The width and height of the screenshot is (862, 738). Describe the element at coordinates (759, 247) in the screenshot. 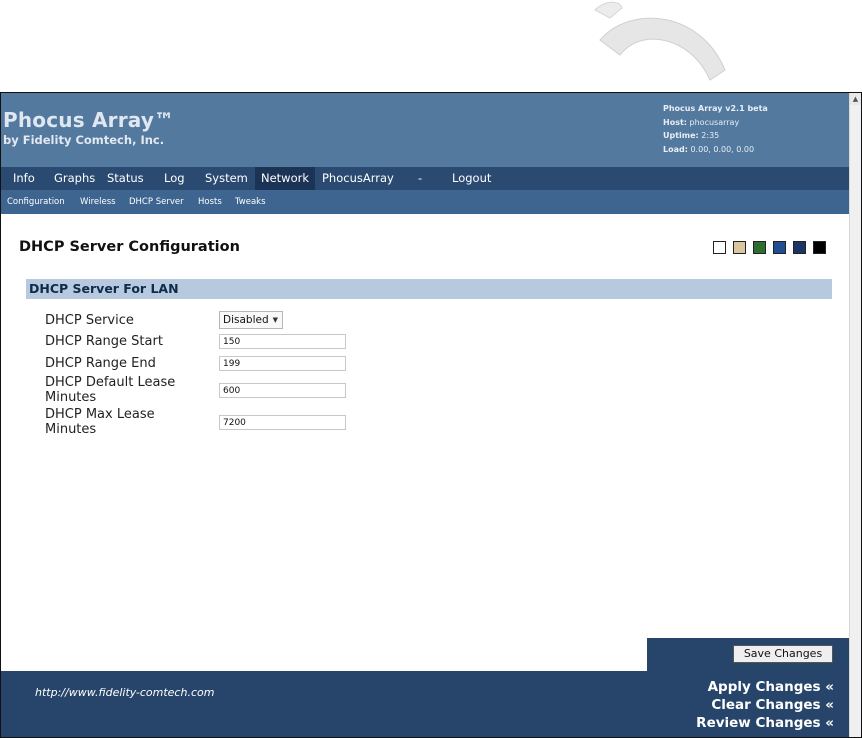

I see `theme-swatch-green` at that location.